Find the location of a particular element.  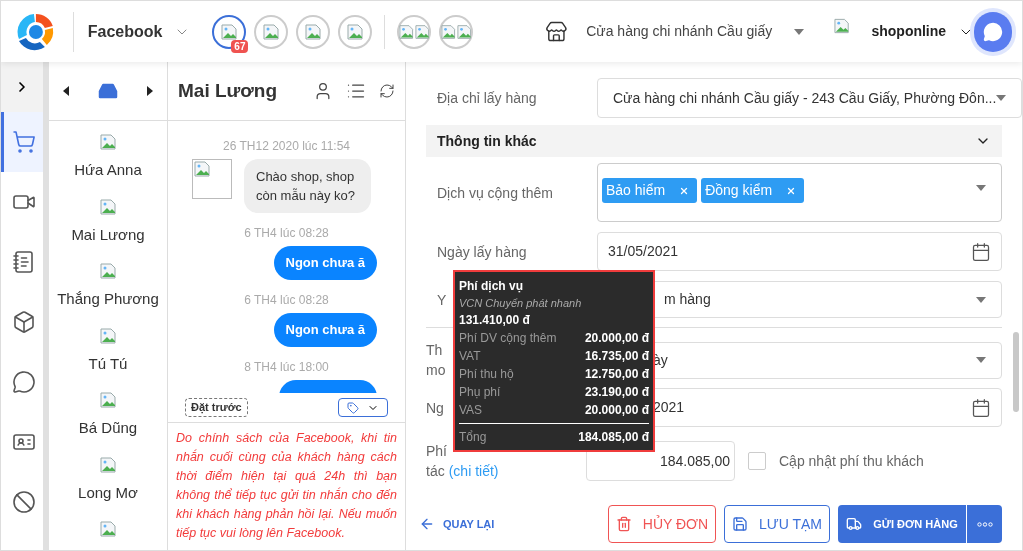

field-label: Y is located at coordinates (442, 299).